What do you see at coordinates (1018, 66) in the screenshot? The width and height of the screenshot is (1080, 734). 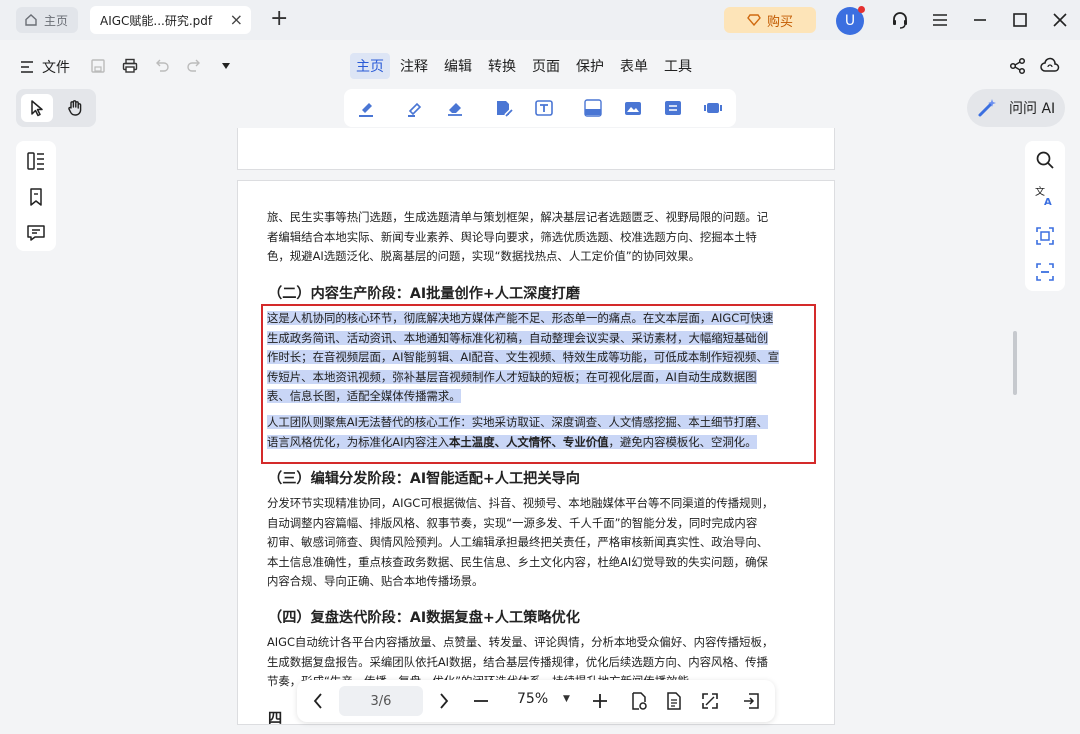 I see `share-icon` at bounding box center [1018, 66].